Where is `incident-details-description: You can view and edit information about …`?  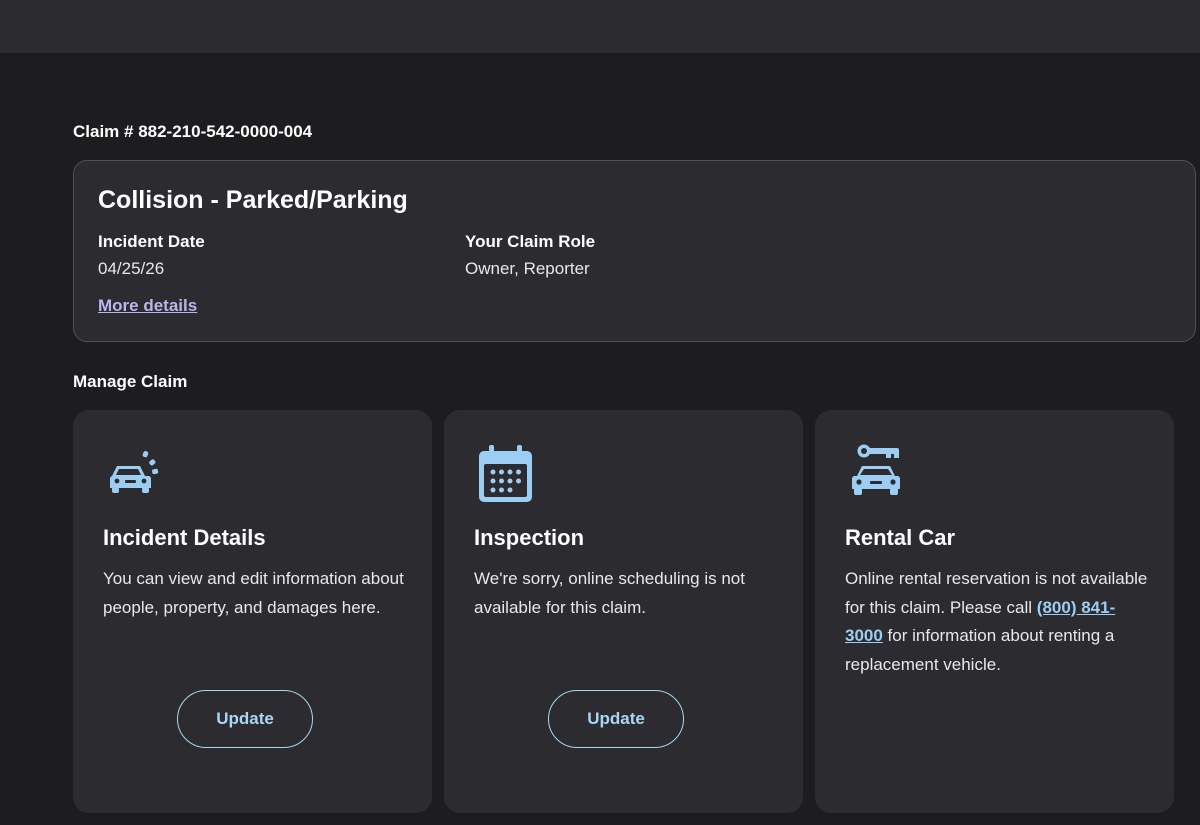
incident-details-description: You can view and edit information about … is located at coordinates (253, 593).